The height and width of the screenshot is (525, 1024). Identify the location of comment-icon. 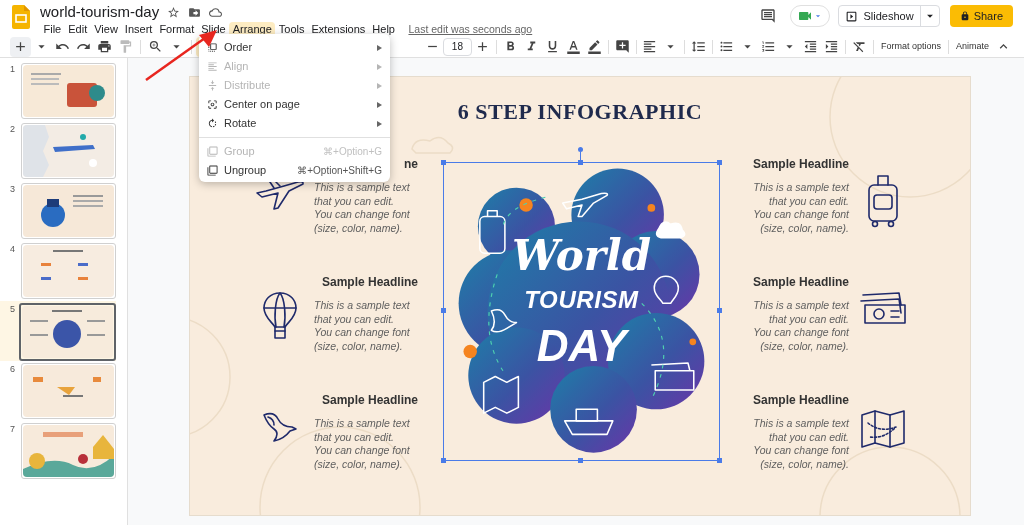
(767, 16).